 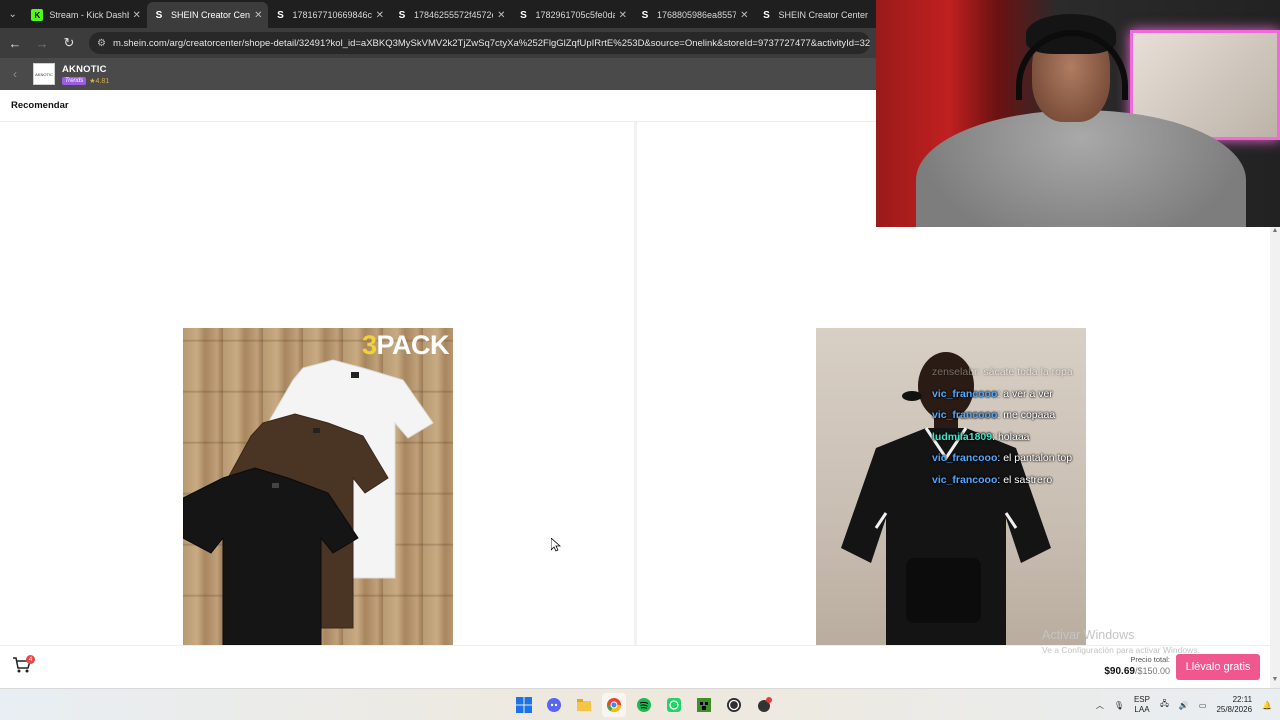 What do you see at coordinates (42, 43) in the screenshot?
I see `forward-arrow-icon: →` at bounding box center [42, 43].